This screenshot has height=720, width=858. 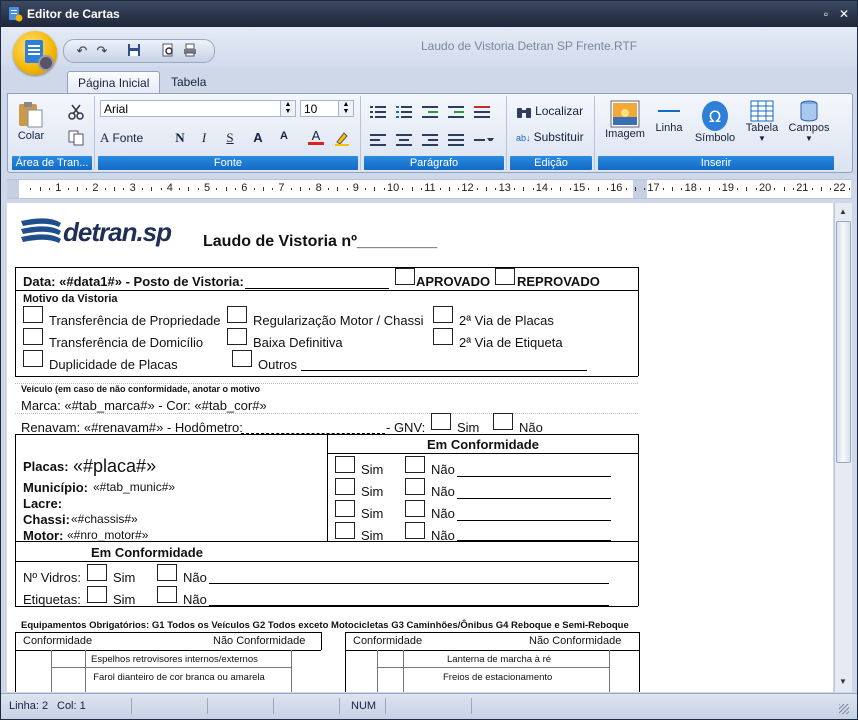 I want to click on image-label: Imagem, so click(x=625, y=134).